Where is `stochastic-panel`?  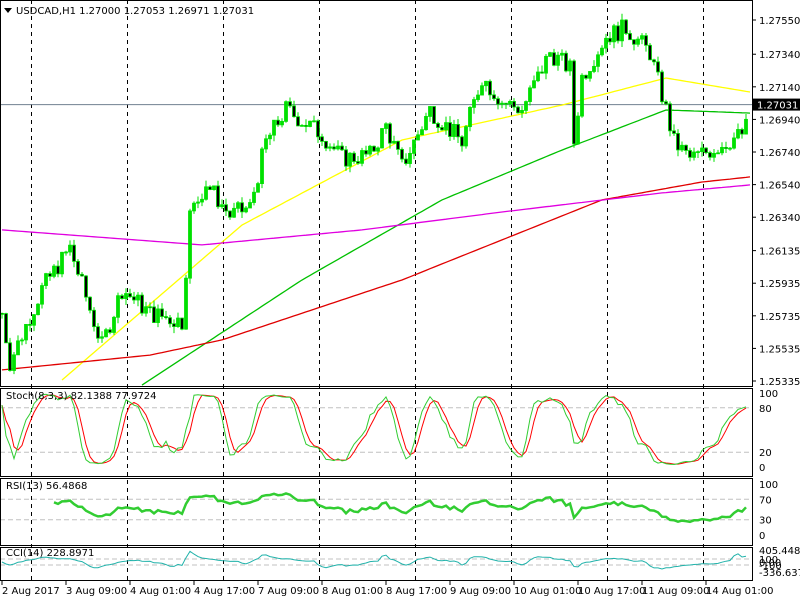
stochastic-panel is located at coordinates (376, 429).